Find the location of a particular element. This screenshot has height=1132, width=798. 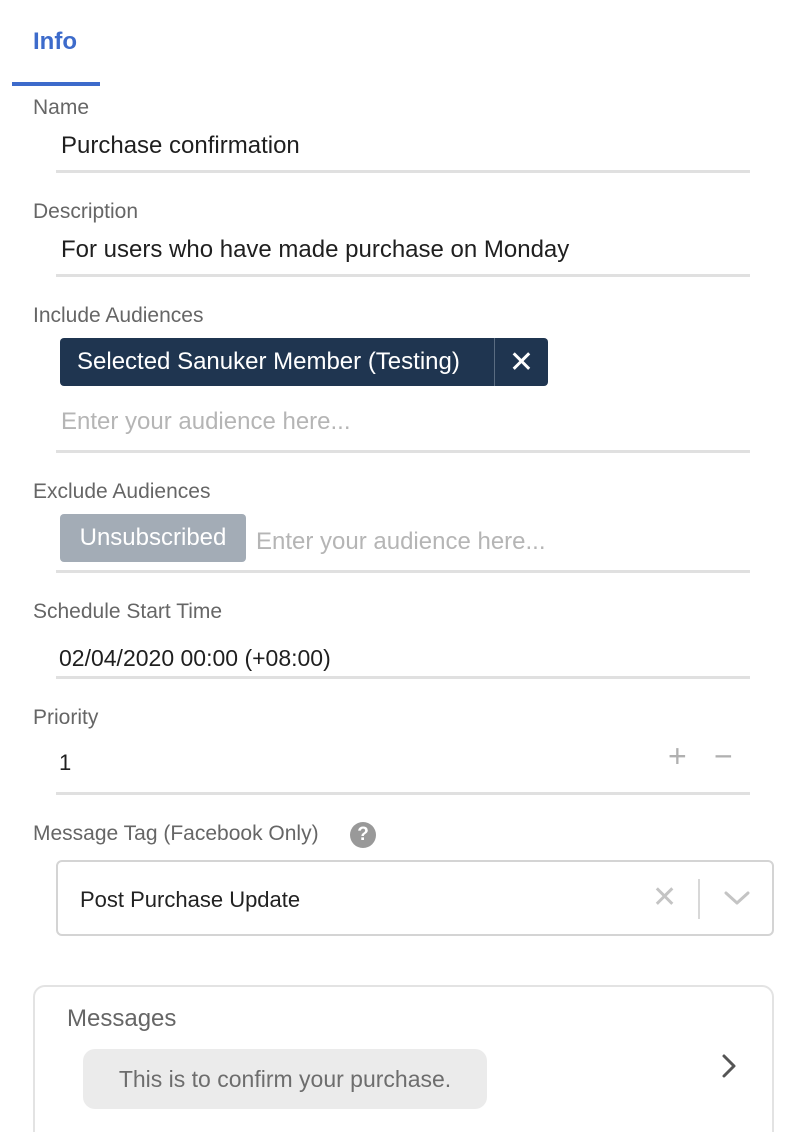

description-label: Description is located at coordinates (86, 211).